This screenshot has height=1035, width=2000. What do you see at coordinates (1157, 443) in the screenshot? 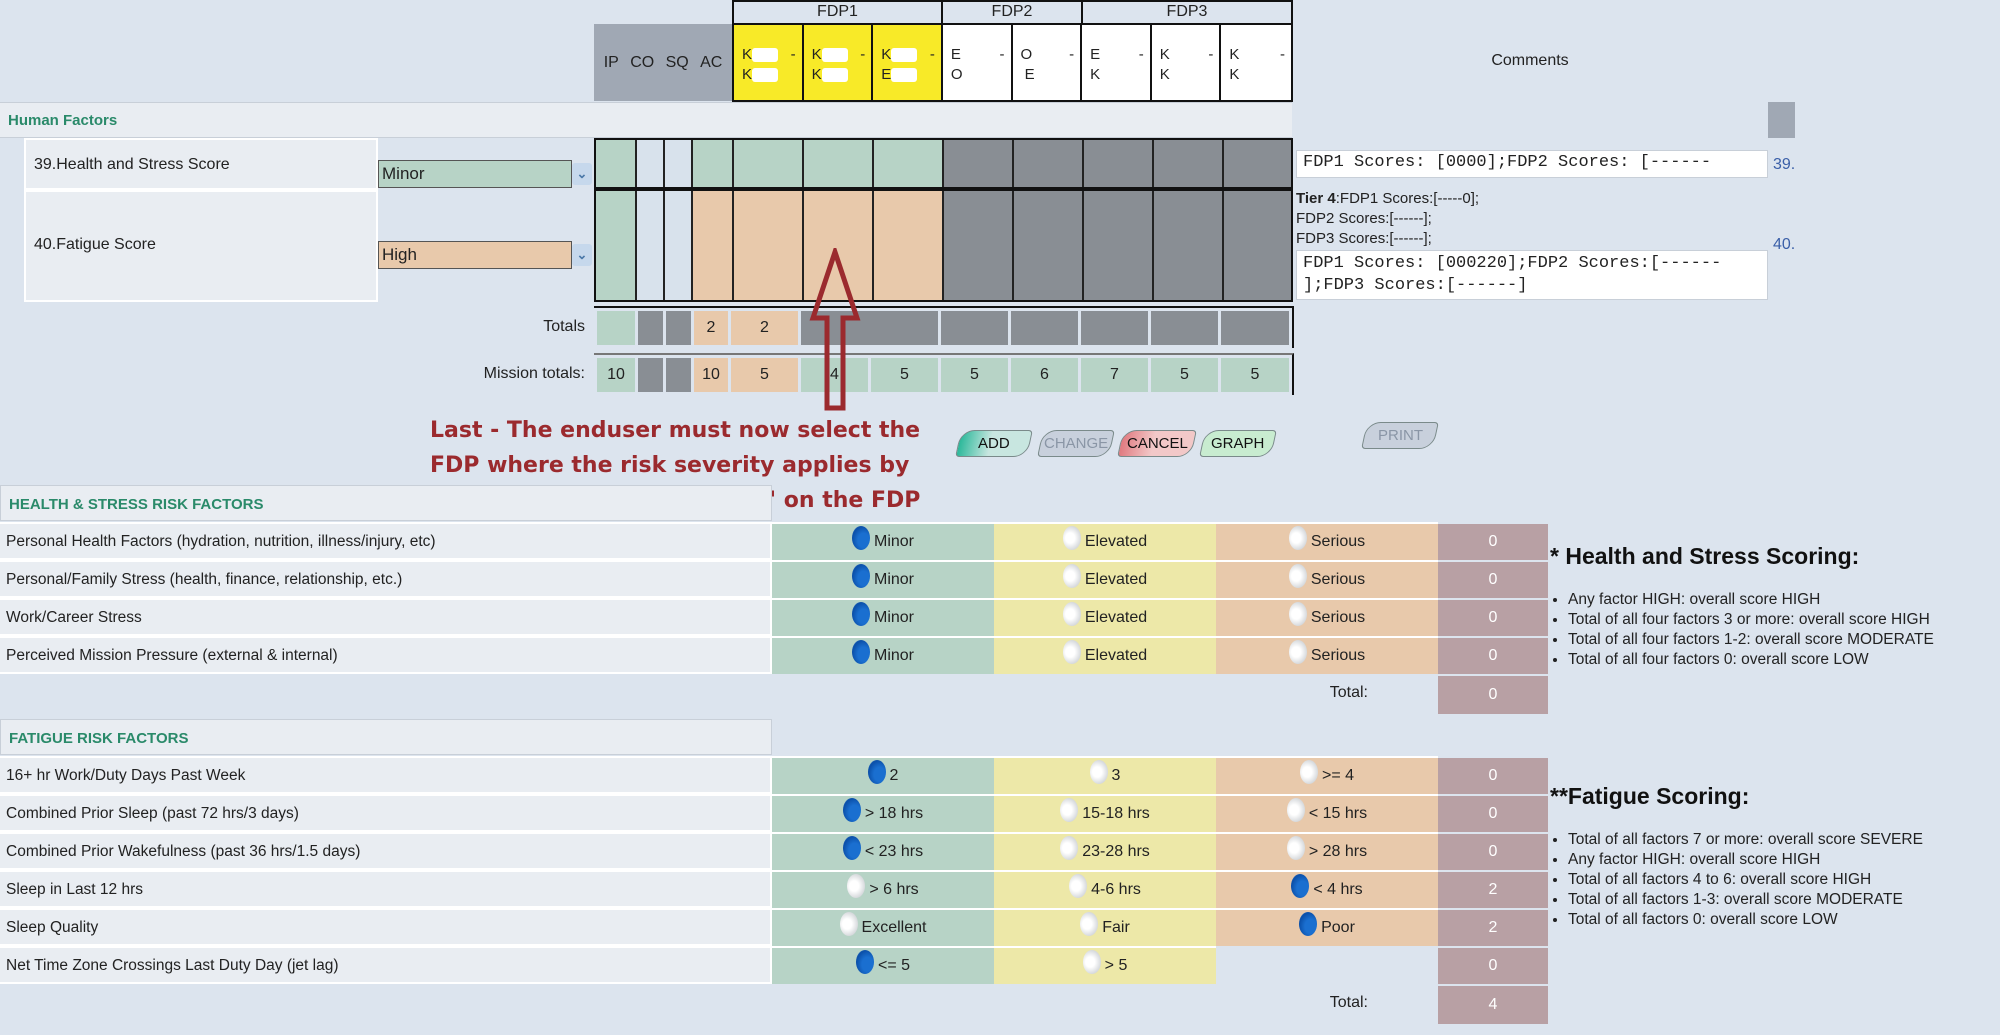
I see `cancel-button: CANCEL` at bounding box center [1157, 443].